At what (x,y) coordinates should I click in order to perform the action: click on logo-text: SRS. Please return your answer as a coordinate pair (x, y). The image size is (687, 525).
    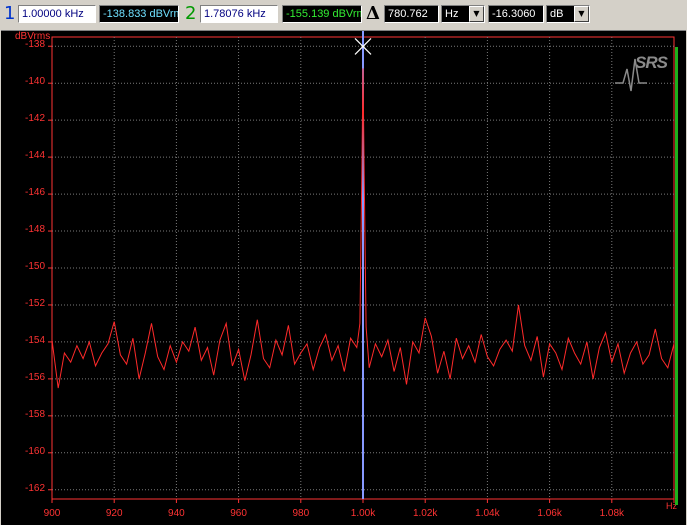
    Looking at the image, I should click on (651, 62).